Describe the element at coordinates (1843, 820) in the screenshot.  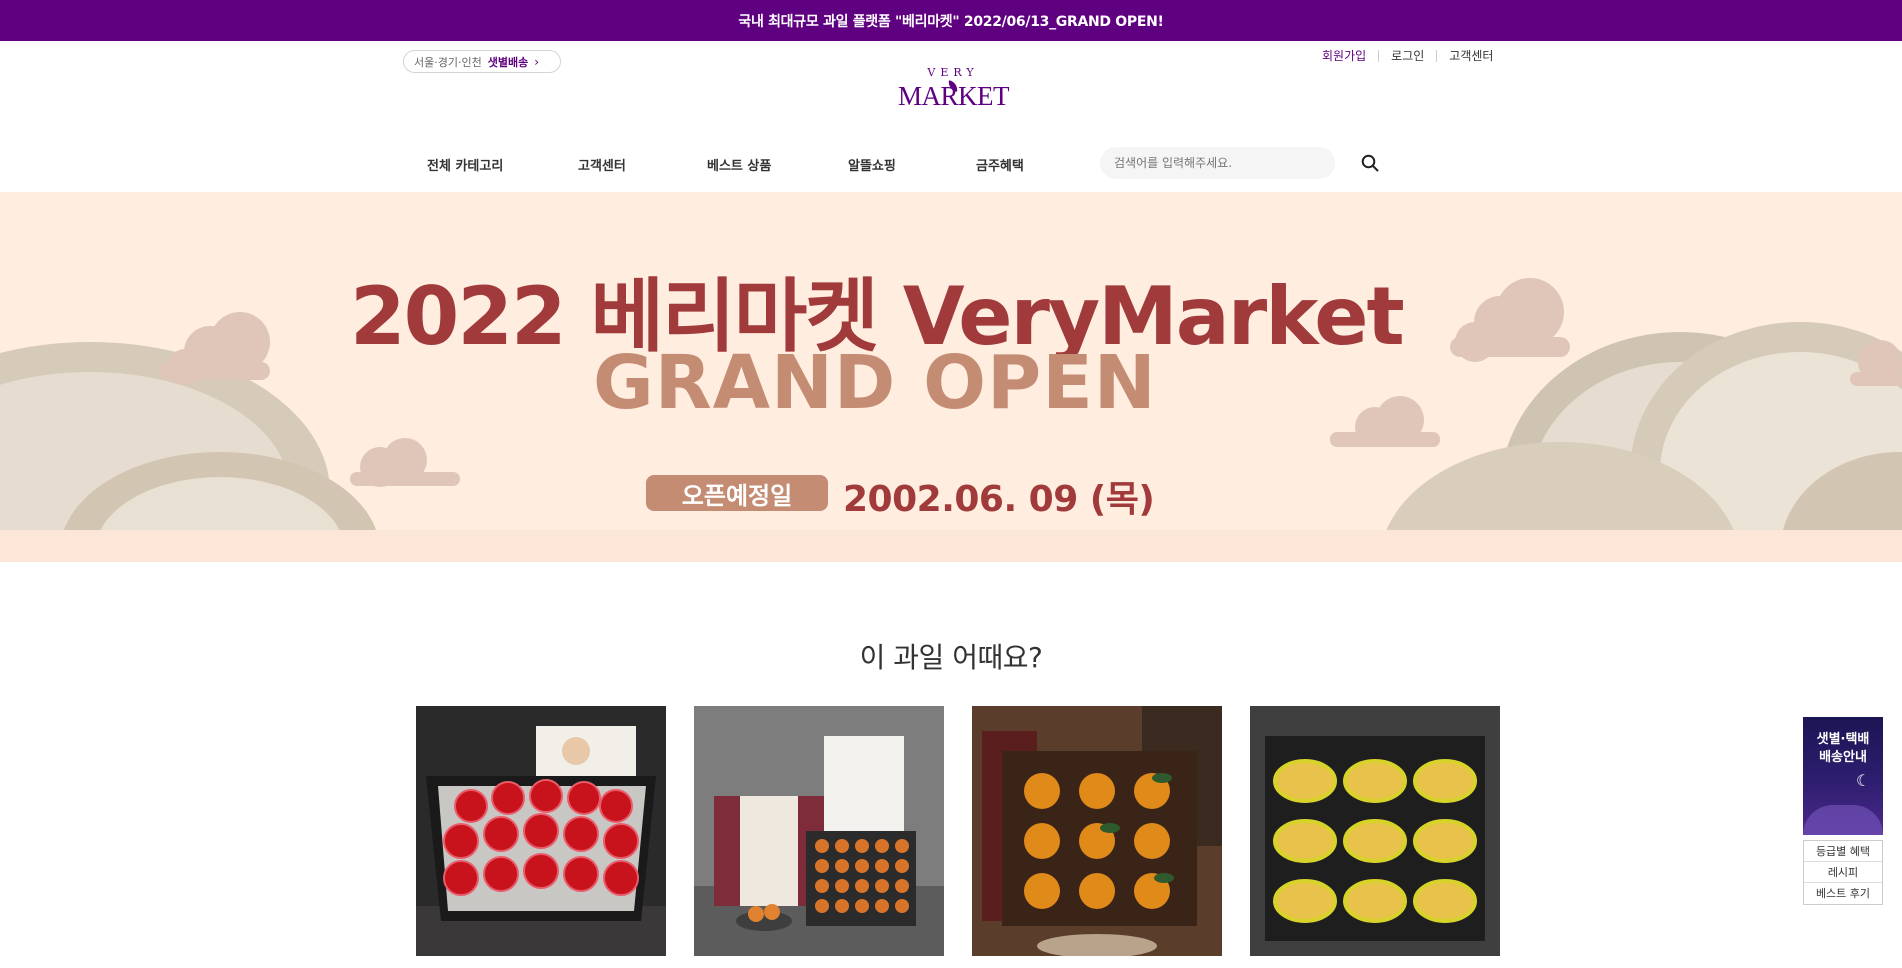
I see `banner-hill` at that location.